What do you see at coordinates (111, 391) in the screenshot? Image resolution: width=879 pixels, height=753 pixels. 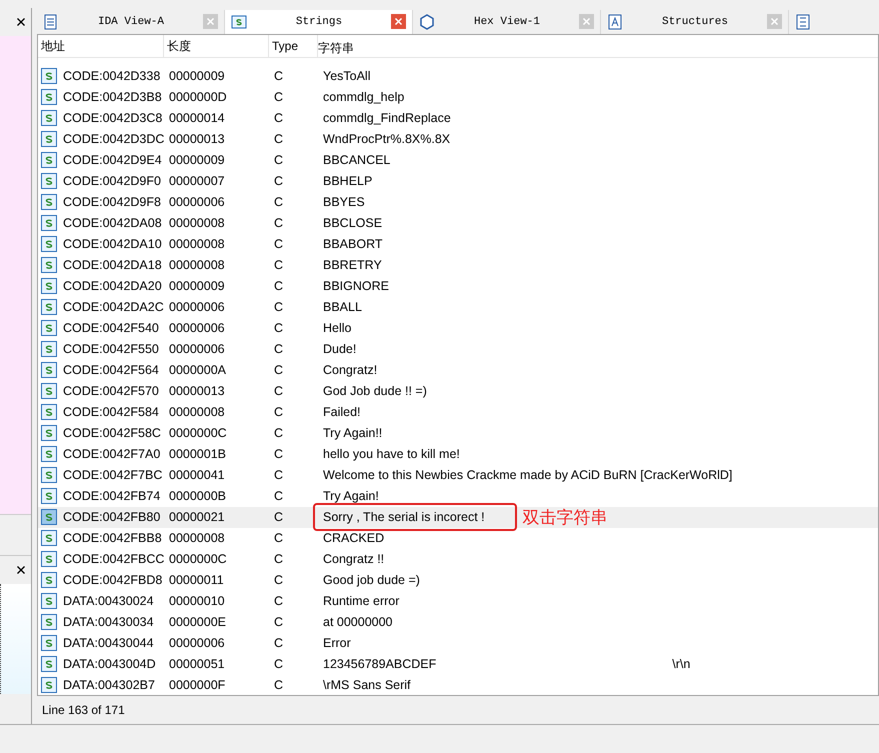 I see `address-cell-text: CODE:0042F570` at bounding box center [111, 391].